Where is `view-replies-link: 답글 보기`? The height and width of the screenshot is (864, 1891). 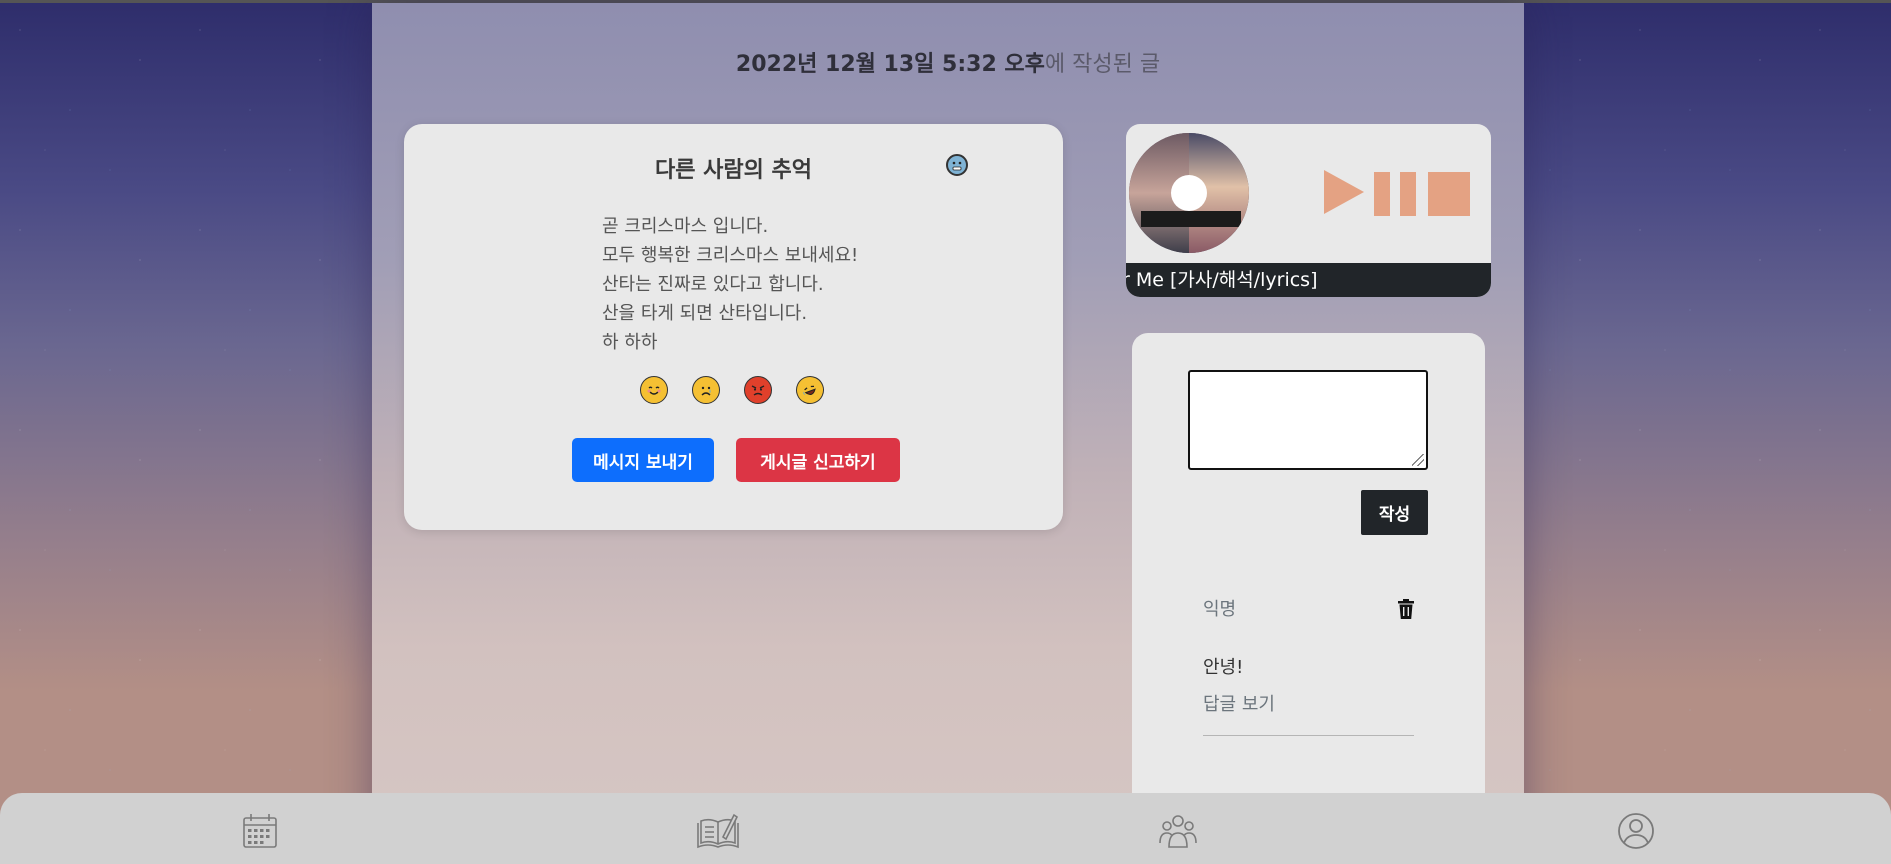
view-replies-link: 답글 보기 is located at coordinates (1239, 703).